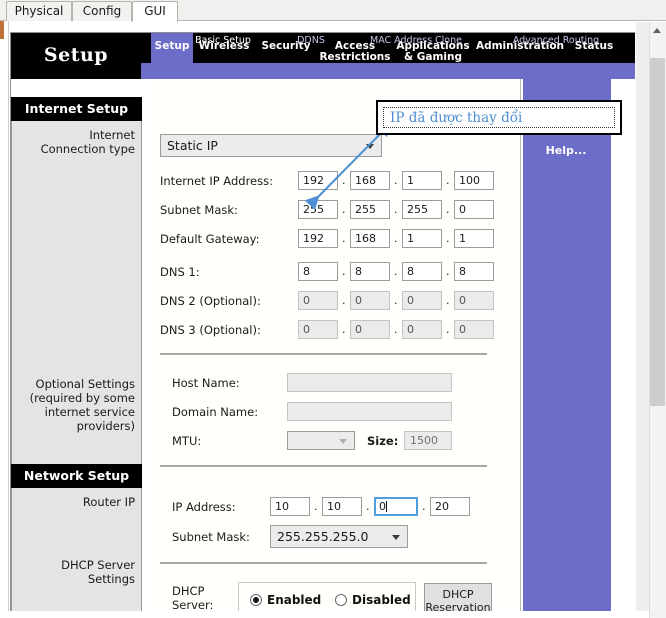 This screenshot has width=666, height=618. What do you see at coordinates (422, 180) in the screenshot?
I see `internet-ip-octet-3: 1` at bounding box center [422, 180].